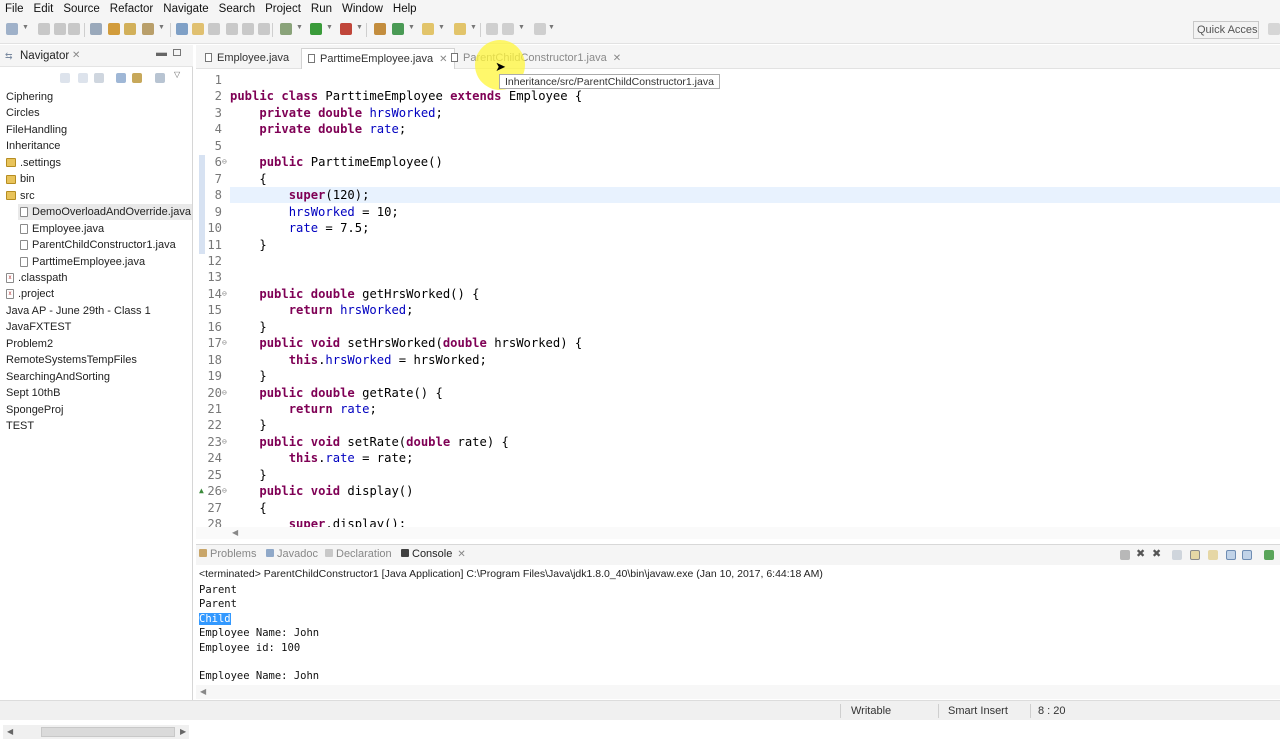 Image resolution: width=1280 pixels, height=739 pixels. What do you see at coordinates (52, 229) in the screenshot?
I see `navigator-item: Employee.java` at bounding box center [52, 229].